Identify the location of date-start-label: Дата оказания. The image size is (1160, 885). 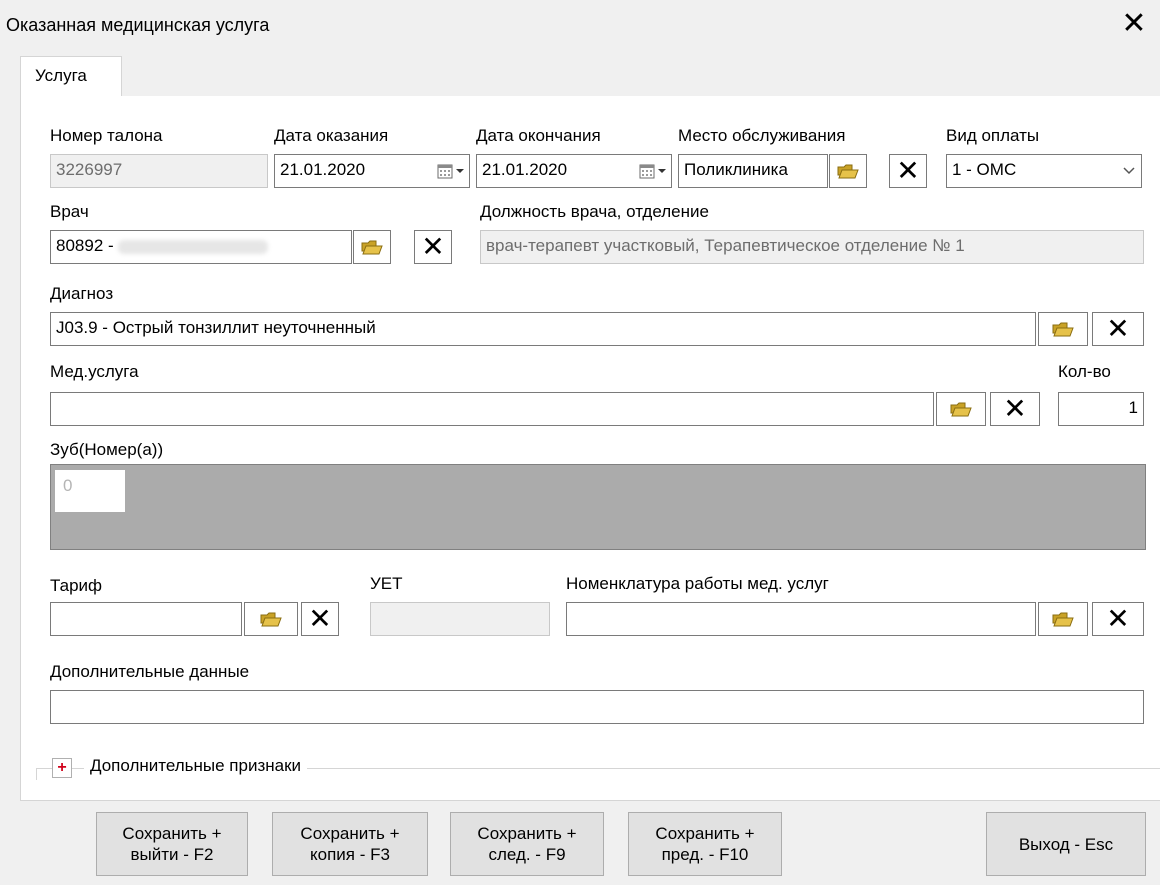
(331, 135).